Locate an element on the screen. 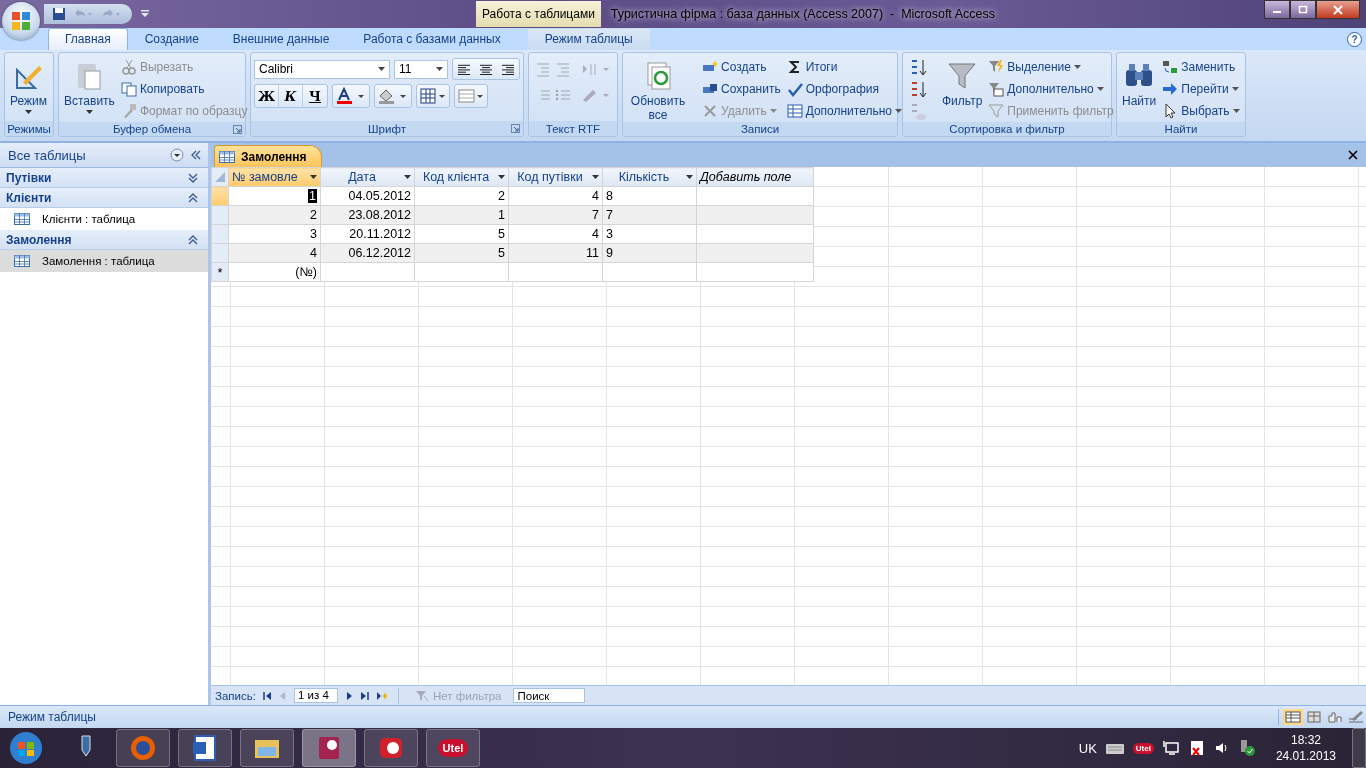 The image size is (1366, 768). sort-descending-icon is located at coordinates (918, 90).